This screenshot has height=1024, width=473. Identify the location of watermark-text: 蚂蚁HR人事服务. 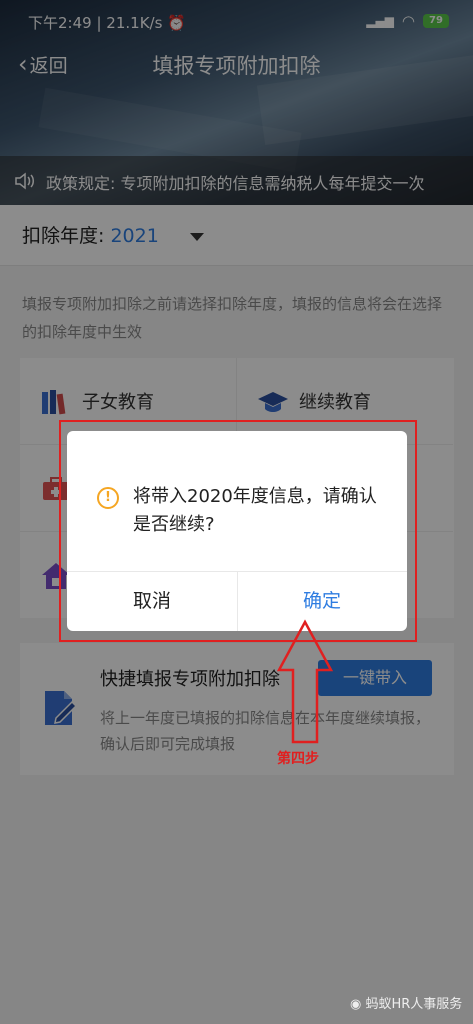
(414, 1004).